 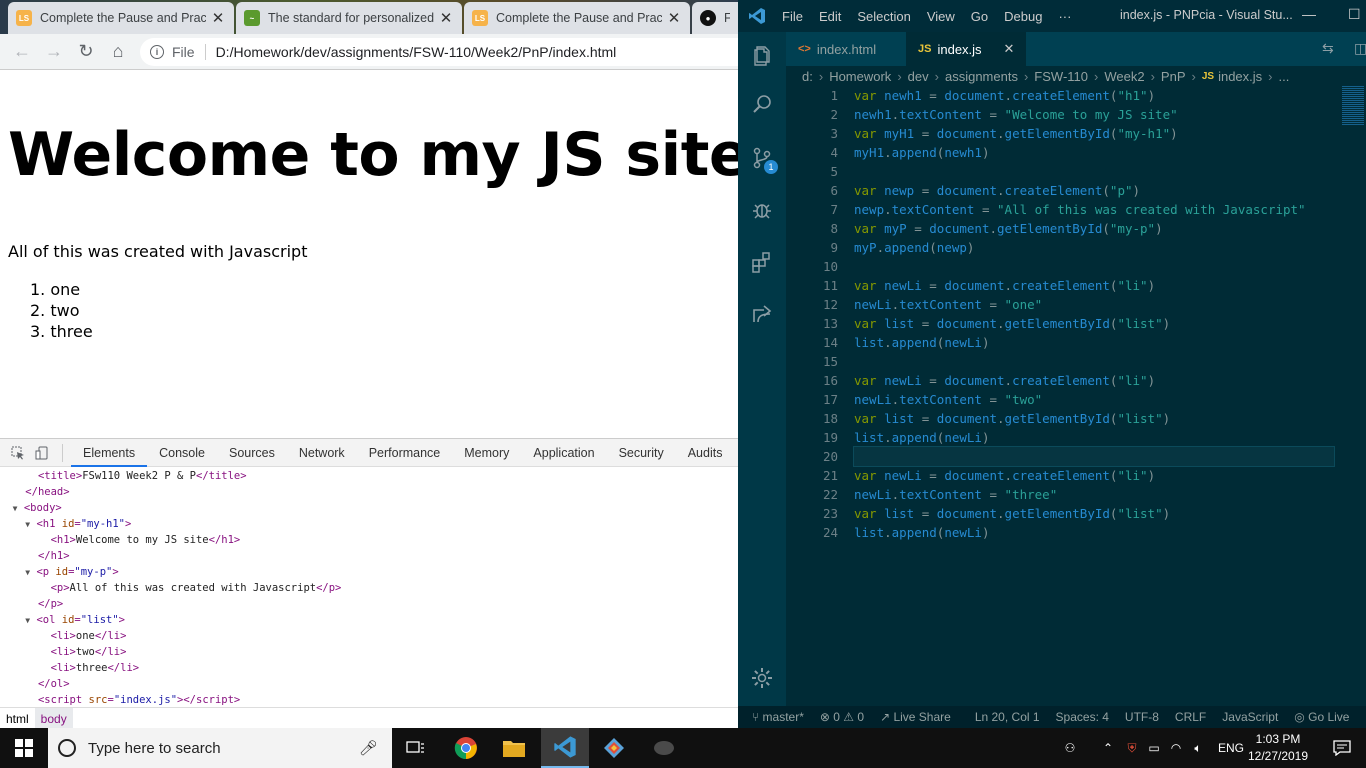 What do you see at coordinates (54, 52) in the screenshot?
I see `forward-arrow-icon: →` at bounding box center [54, 52].